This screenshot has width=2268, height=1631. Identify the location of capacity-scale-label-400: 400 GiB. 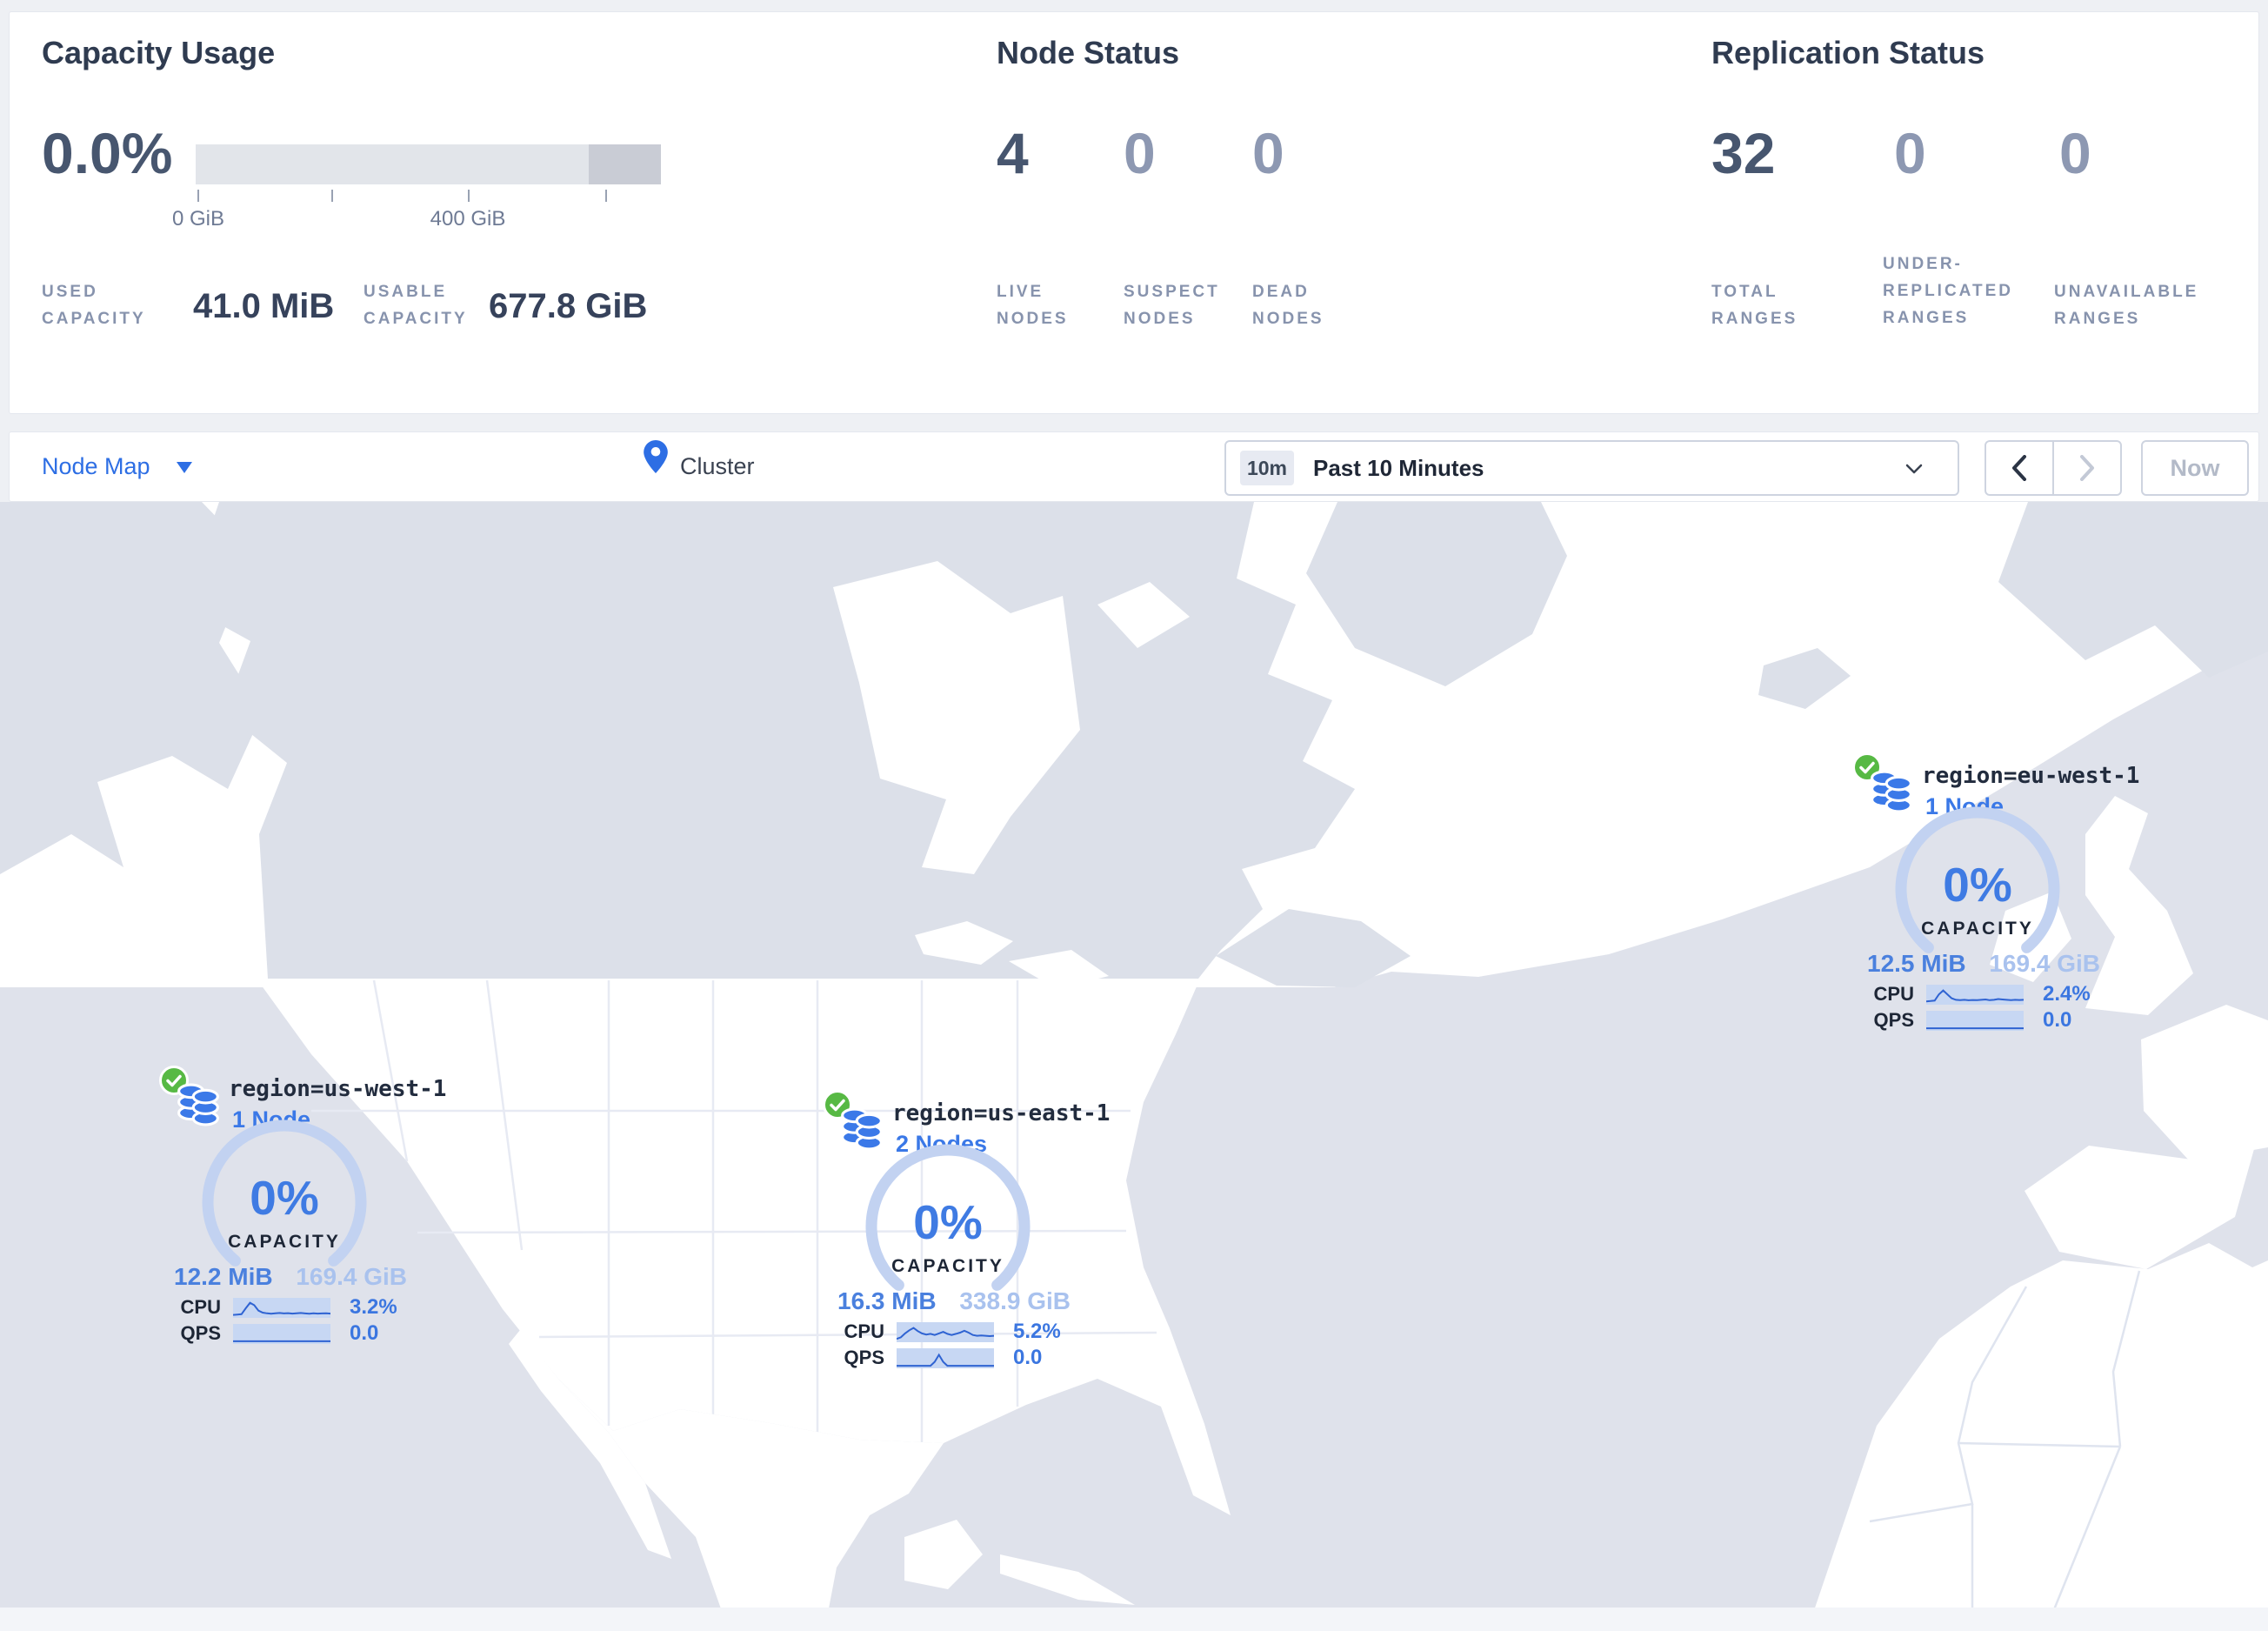
(468, 219).